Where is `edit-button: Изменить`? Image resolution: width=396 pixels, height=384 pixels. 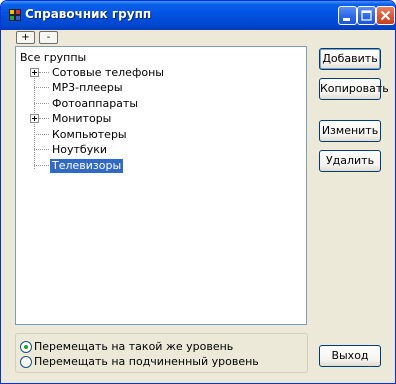
edit-button: Изменить is located at coordinates (350, 131).